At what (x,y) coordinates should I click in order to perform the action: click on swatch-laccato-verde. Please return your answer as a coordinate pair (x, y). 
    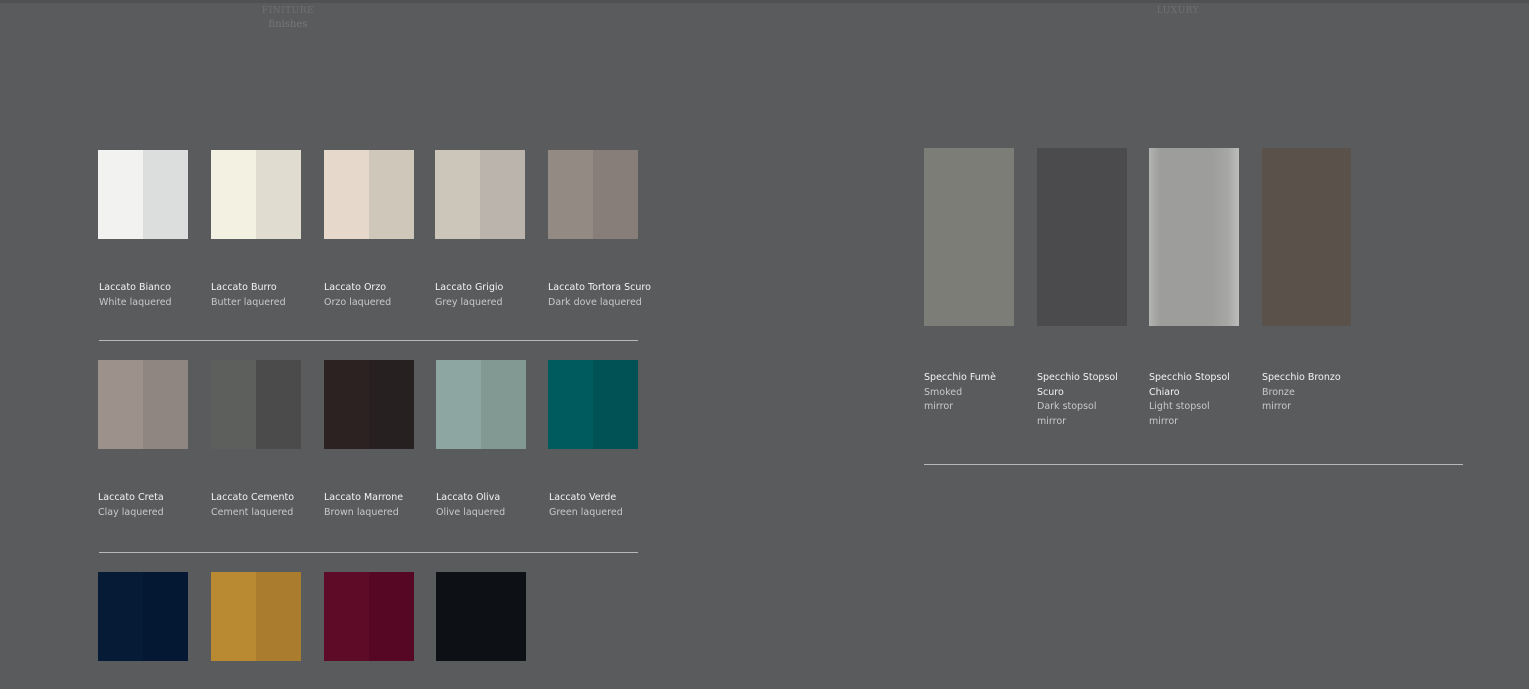
    Looking at the image, I should click on (593, 404).